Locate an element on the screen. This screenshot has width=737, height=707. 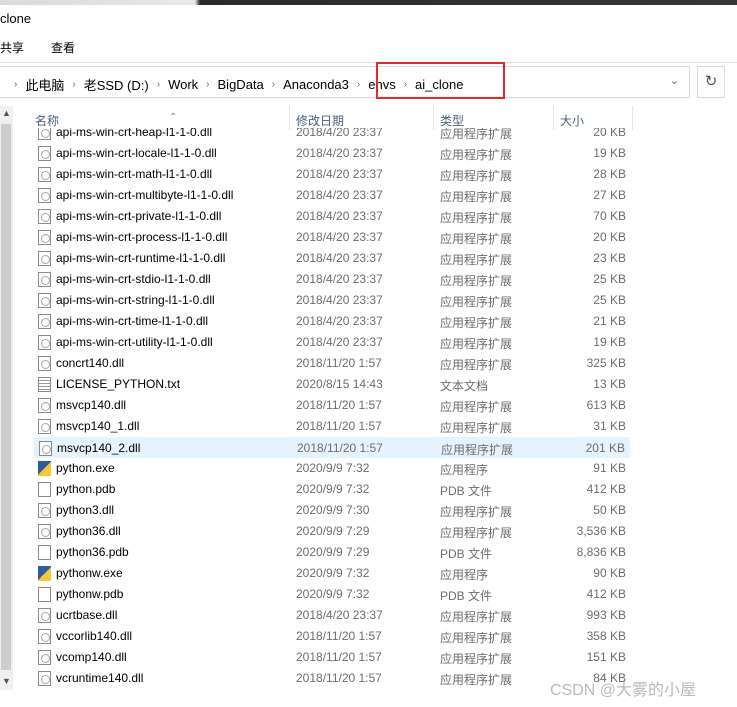
file-size: 70 KB is located at coordinates (609, 216).